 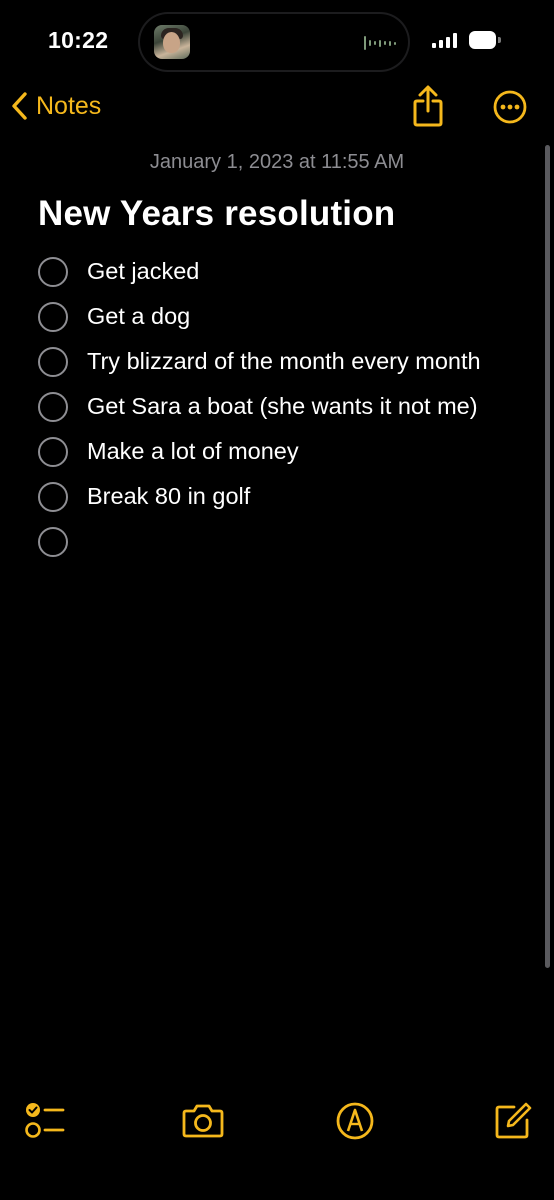 I want to click on camera-icon, so click(x=203, y=1120).